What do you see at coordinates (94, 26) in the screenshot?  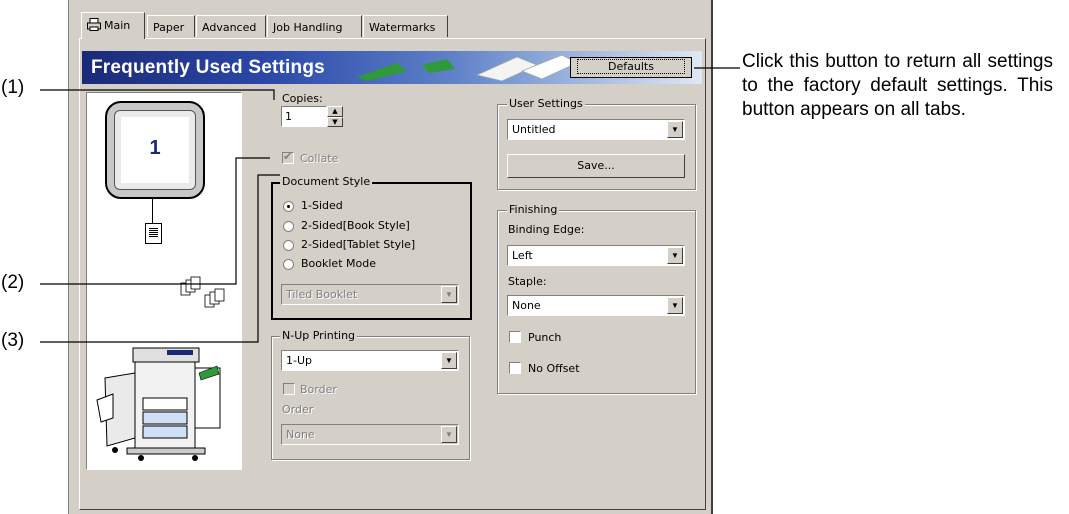 I see `printer-icon` at bounding box center [94, 26].